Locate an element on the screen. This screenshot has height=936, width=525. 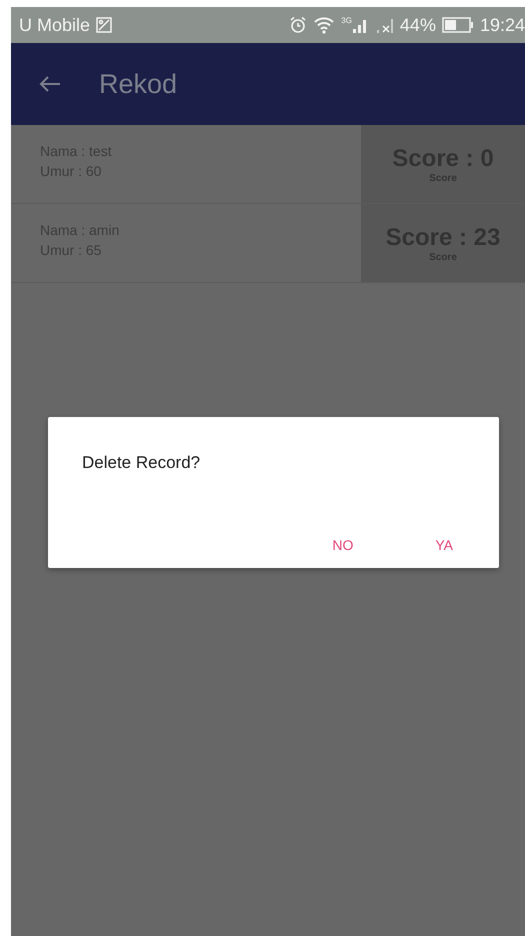
back-arrow-icon is located at coordinates (50, 84).